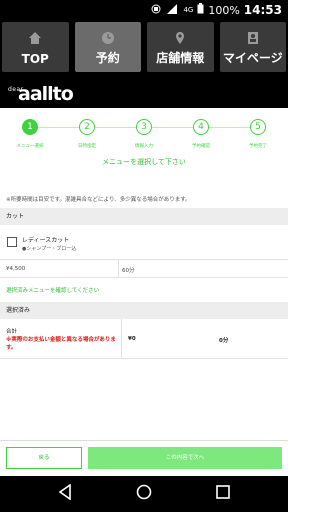 This screenshot has width=320, height=512. I want to click on step-4-label: 予約確認, so click(201, 146).